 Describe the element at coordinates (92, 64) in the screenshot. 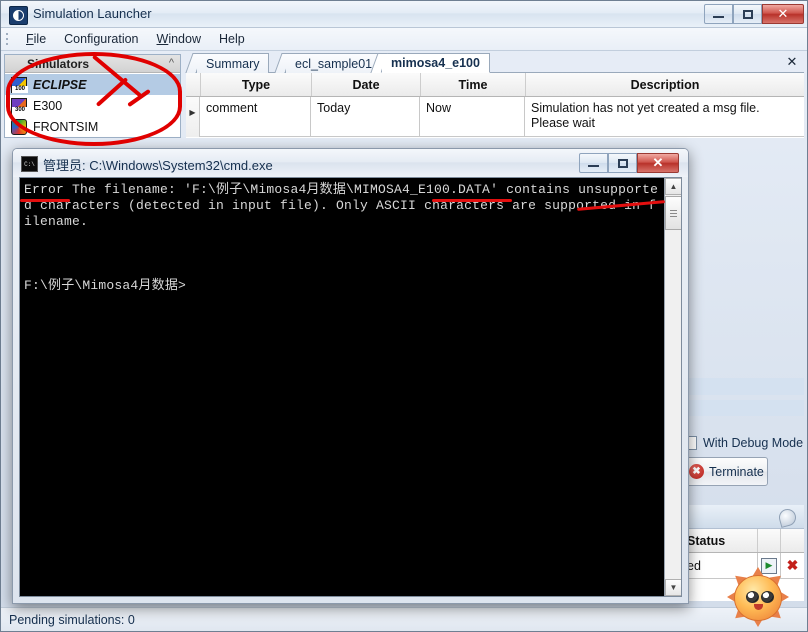

I see `simulators-panel-header: Simulators ^` at that location.